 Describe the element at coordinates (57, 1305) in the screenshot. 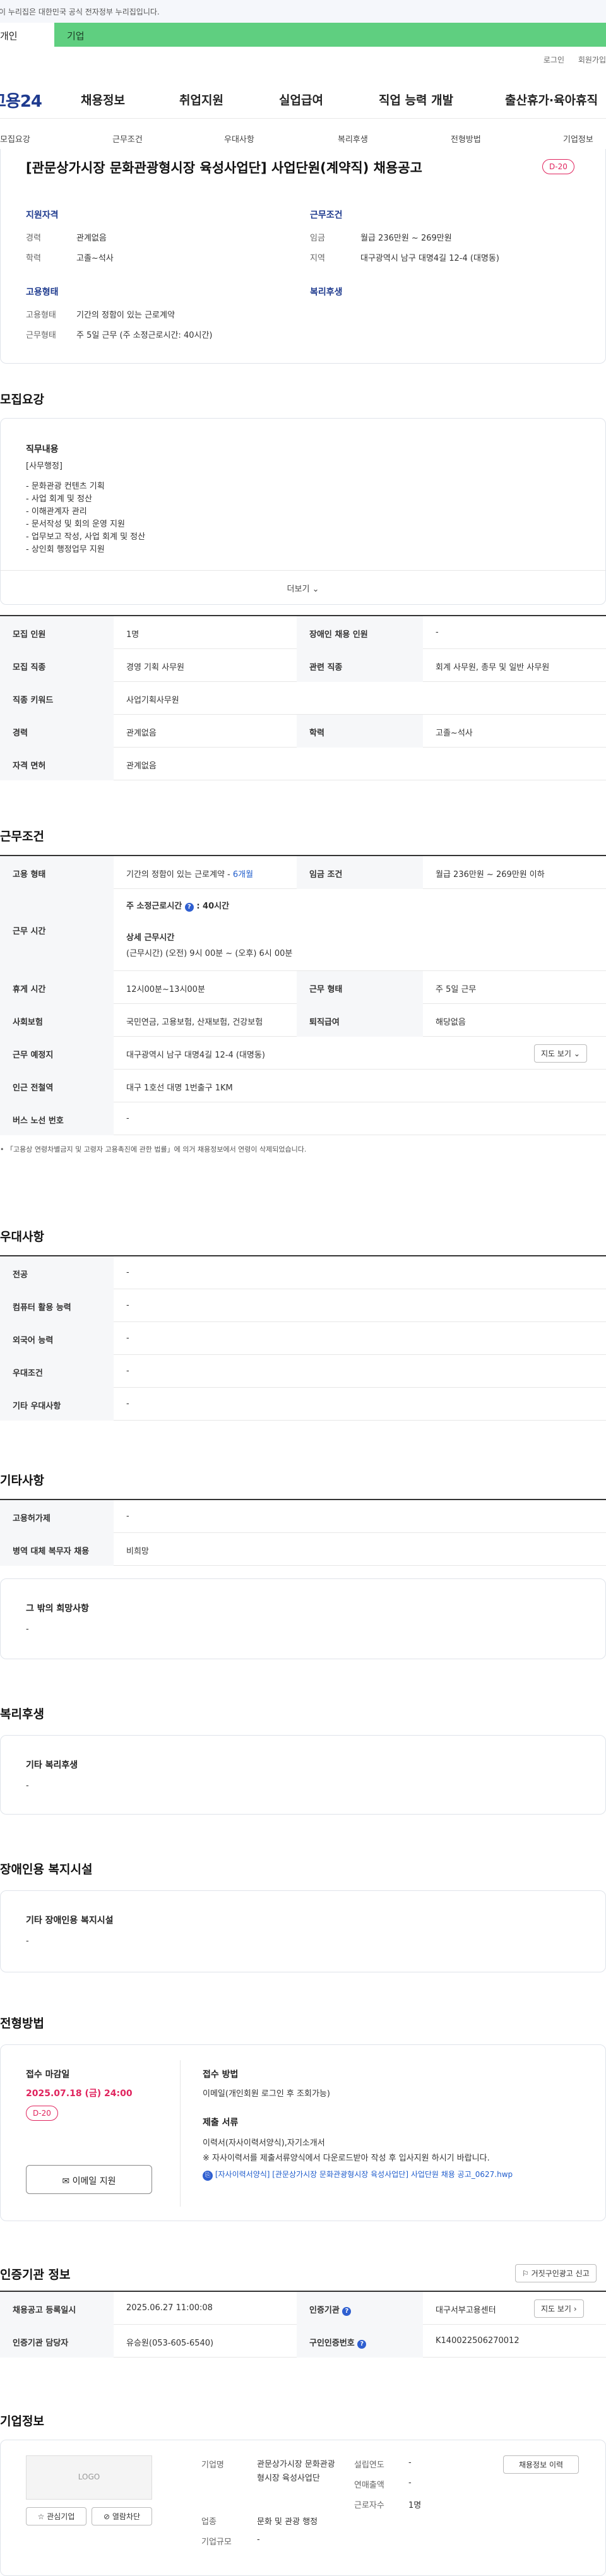

I see `table-header: 컴퓨터 활용 능력` at that location.